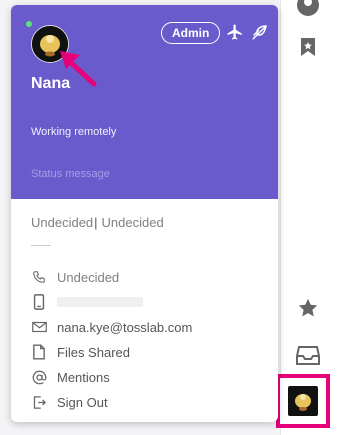  I want to click on divider, so click(41, 245).